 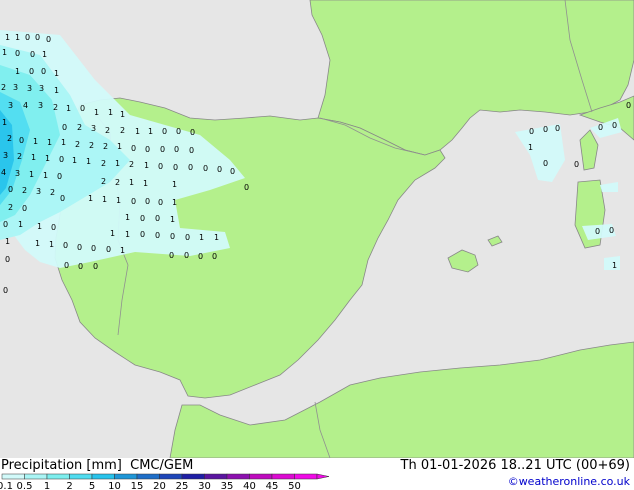 What do you see at coordinates (323, 476) in the screenshot?
I see `legend-arrow` at bounding box center [323, 476].